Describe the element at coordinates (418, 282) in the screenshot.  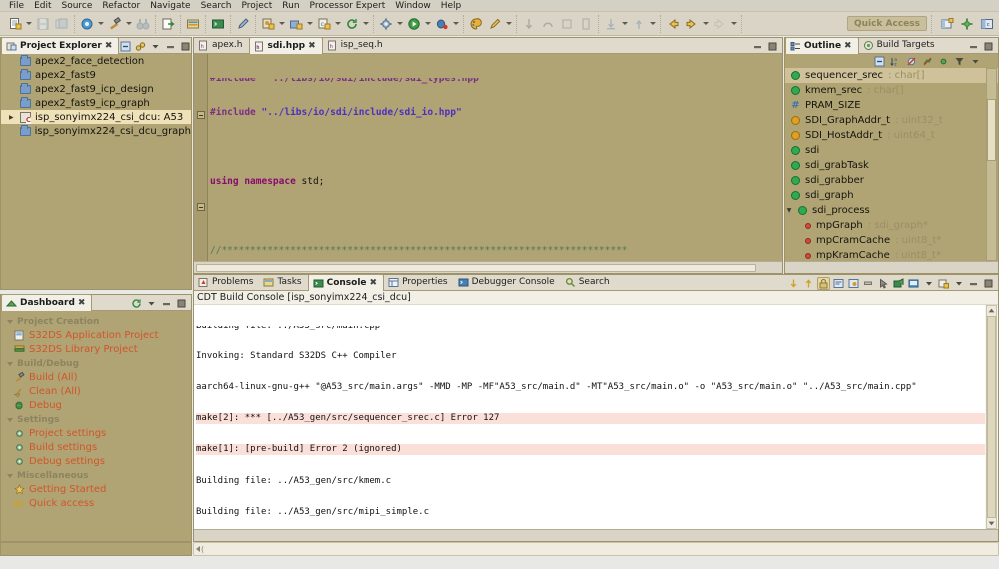
I see `tab-properties: Properties` at that location.